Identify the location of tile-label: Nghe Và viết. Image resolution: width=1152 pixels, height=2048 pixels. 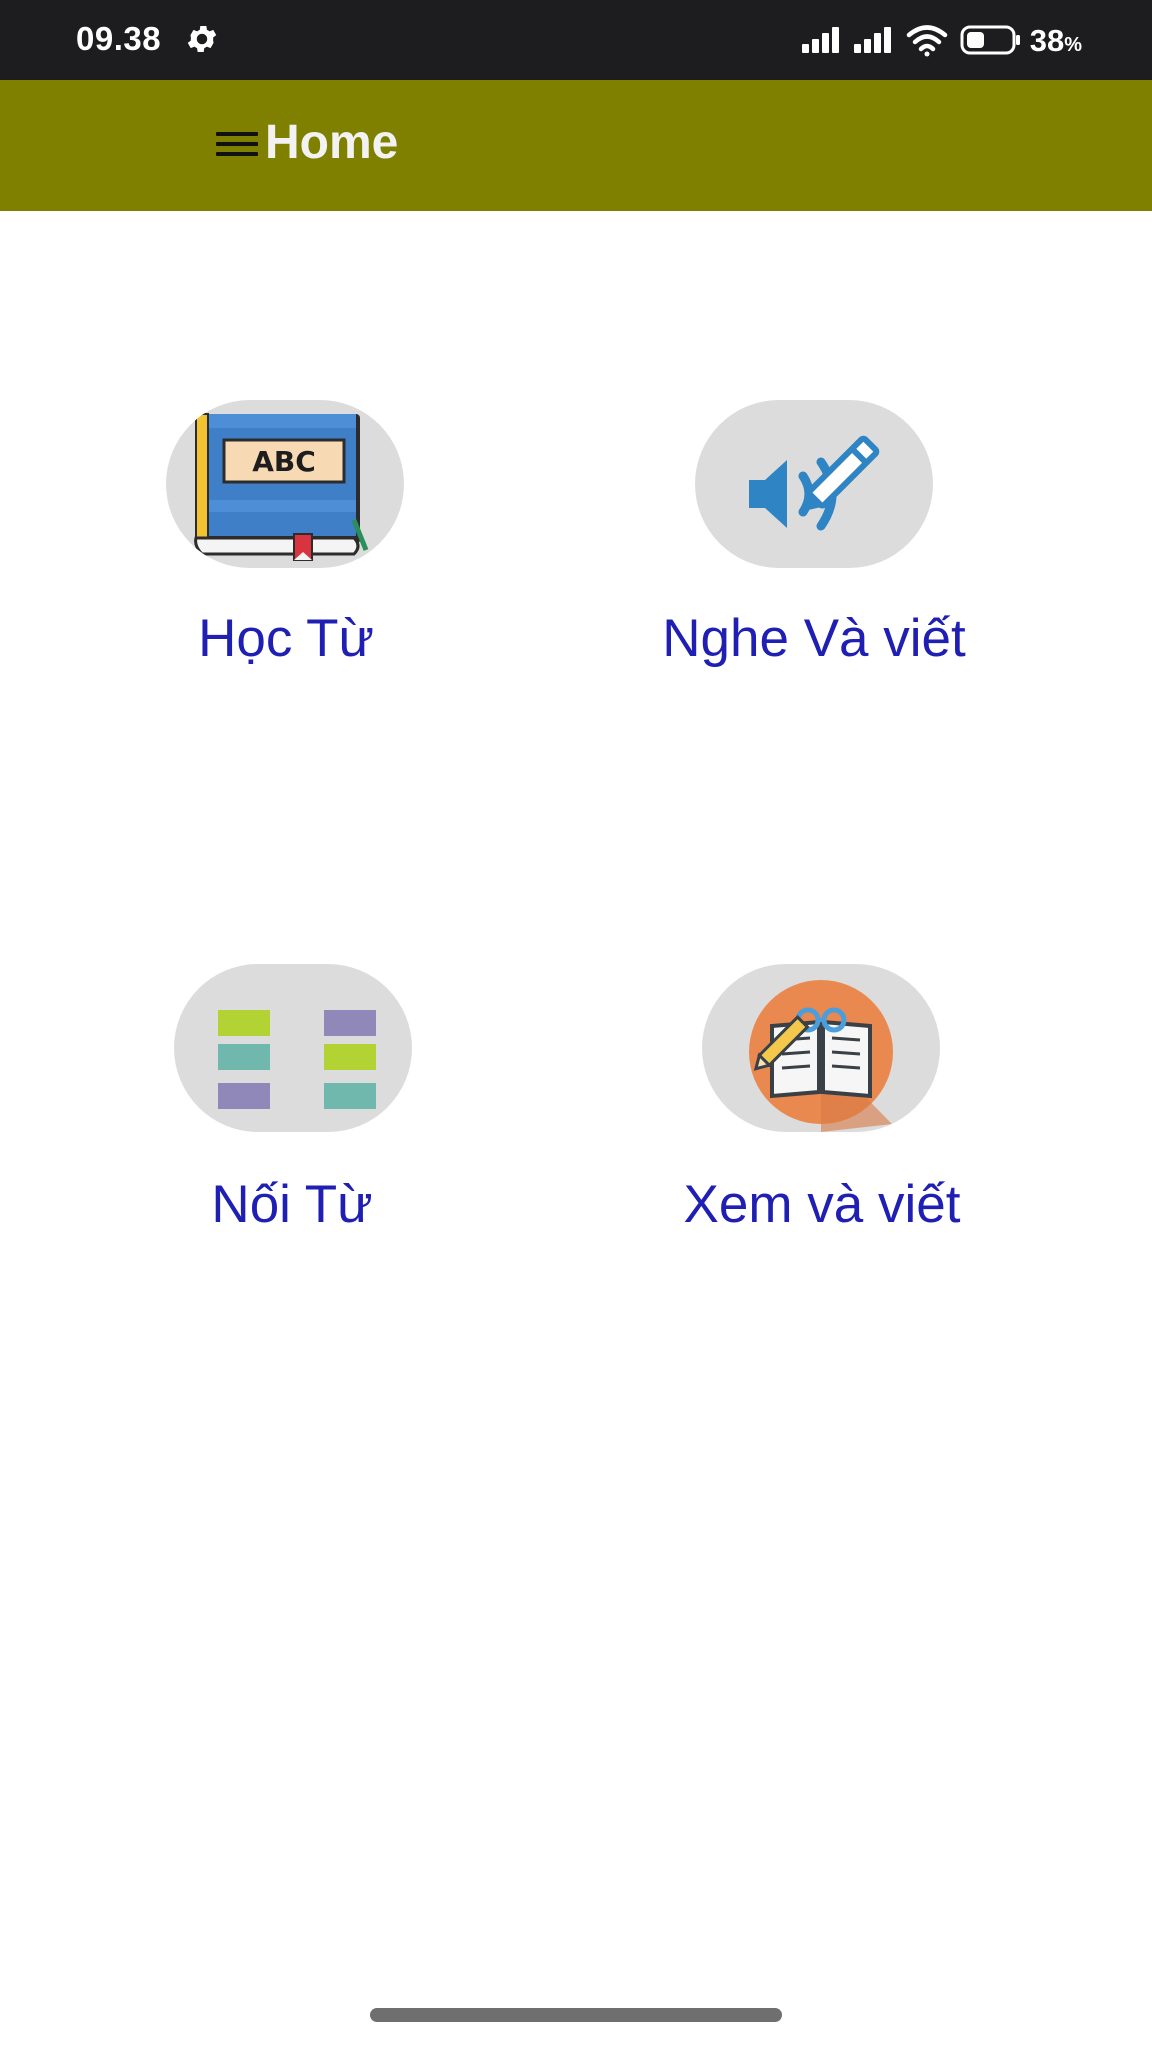
(814, 638).